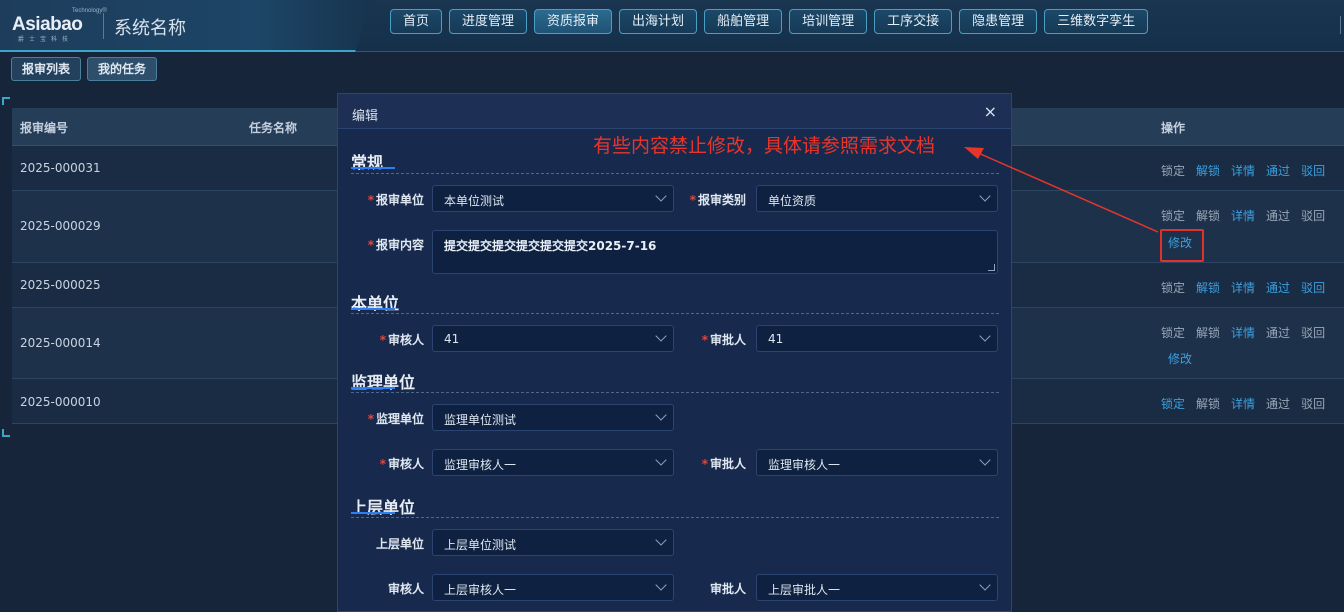 Image resolution: width=1344 pixels, height=612 pixels. I want to click on upper-approver-select: 上层审批人一, so click(877, 587).